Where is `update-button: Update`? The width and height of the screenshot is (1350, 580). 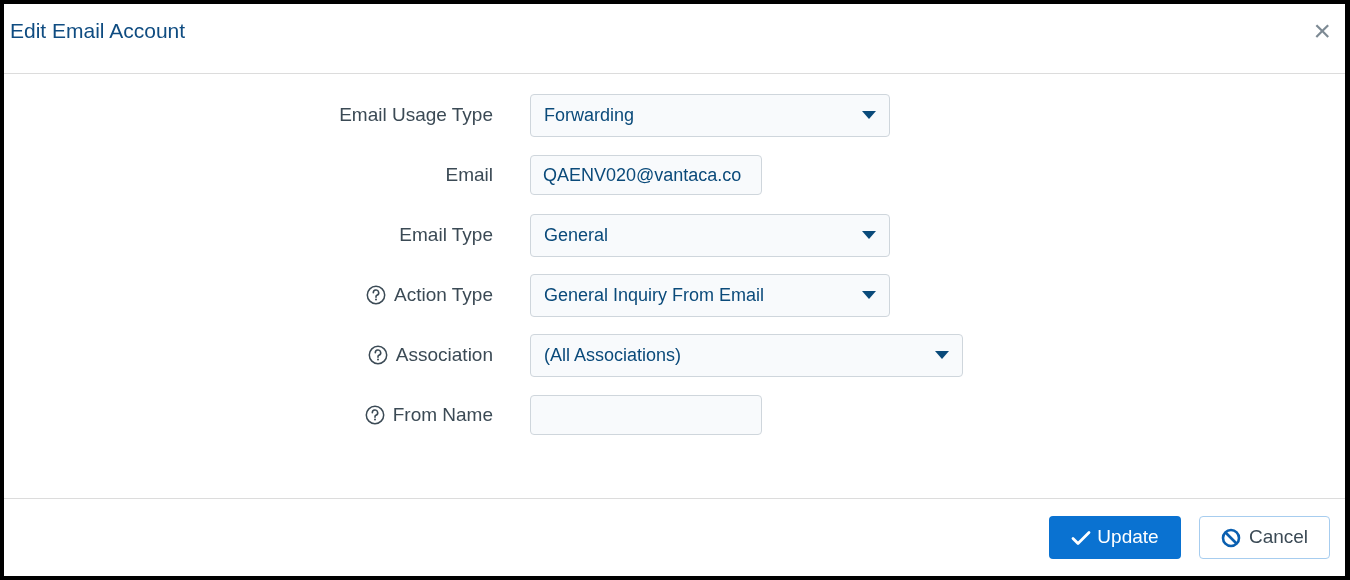 update-button: Update is located at coordinates (1115, 537).